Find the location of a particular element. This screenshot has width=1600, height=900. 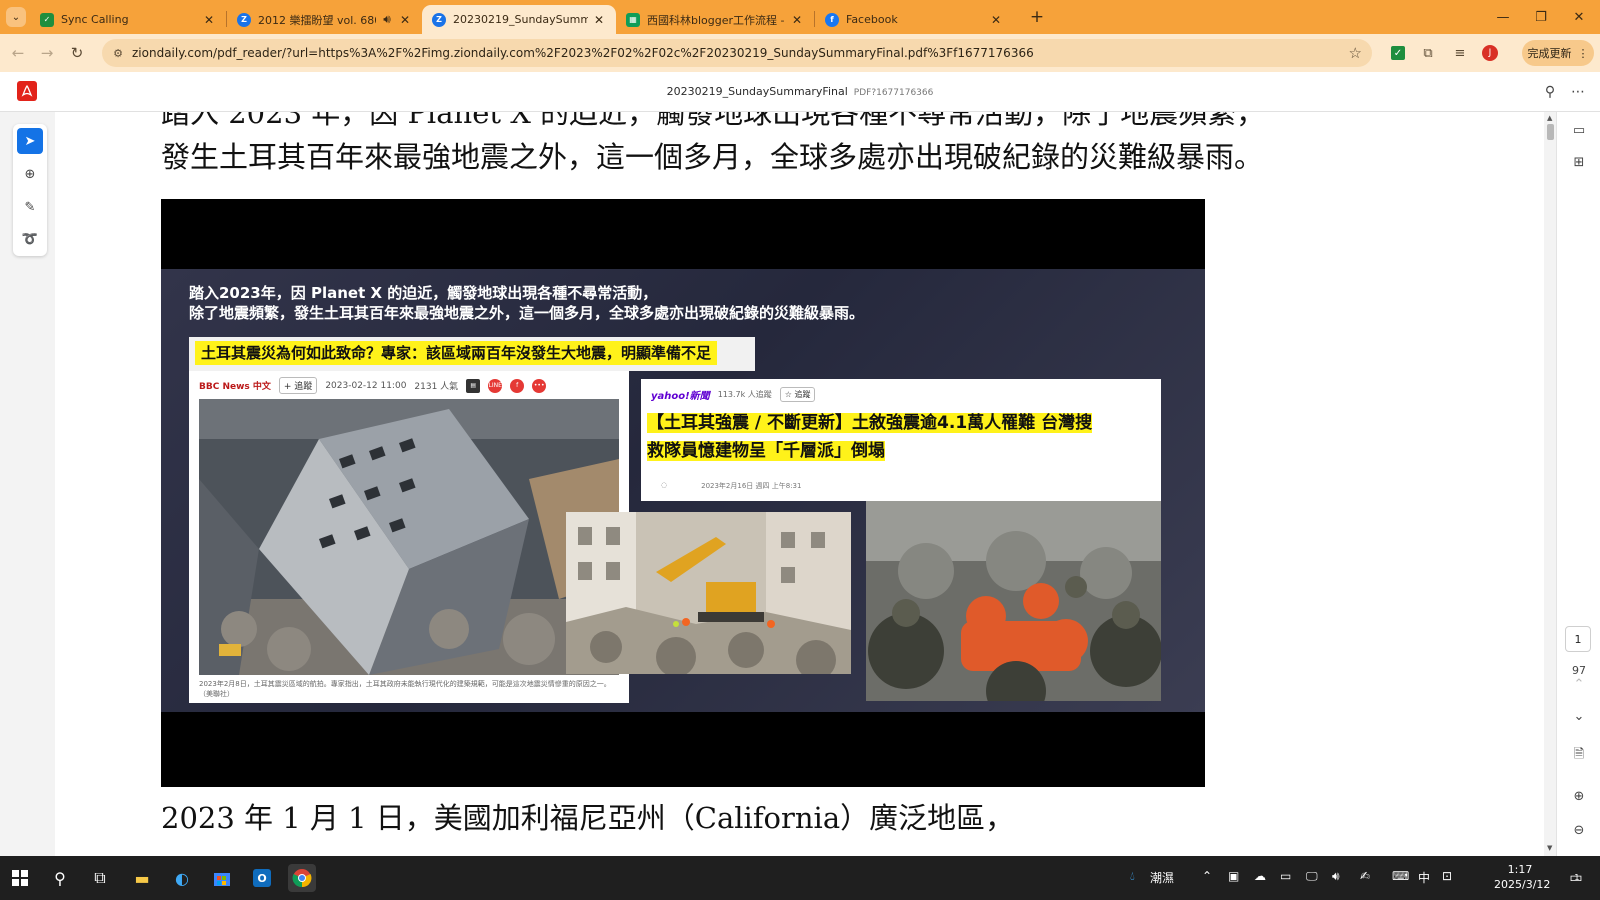

profile-initial: J is located at coordinates (1490, 53).